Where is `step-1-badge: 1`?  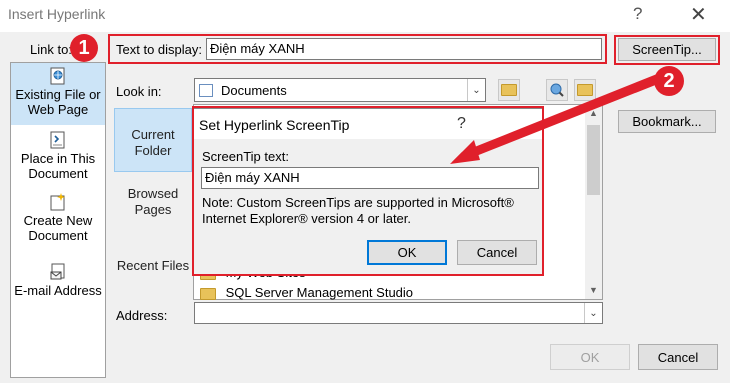 step-1-badge: 1 is located at coordinates (84, 48).